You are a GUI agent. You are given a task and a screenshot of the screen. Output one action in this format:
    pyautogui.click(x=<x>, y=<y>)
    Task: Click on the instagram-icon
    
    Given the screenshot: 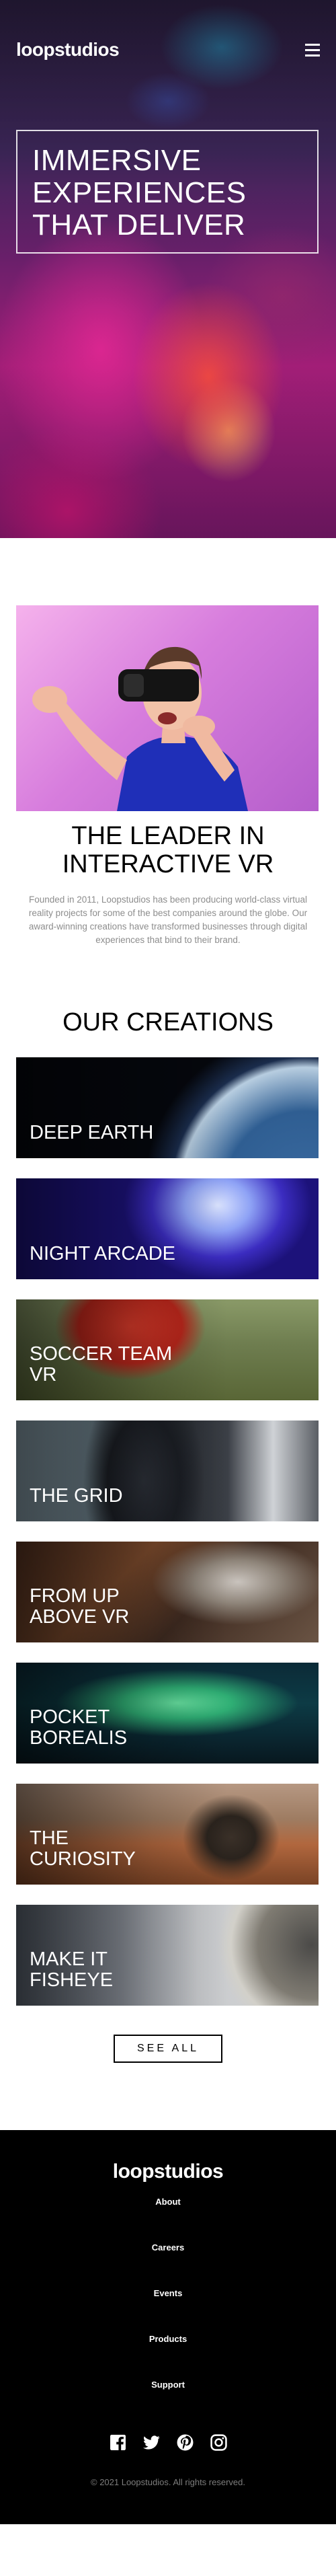 What is the action you would take?
    pyautogui.click(x=218, y=2442)
    